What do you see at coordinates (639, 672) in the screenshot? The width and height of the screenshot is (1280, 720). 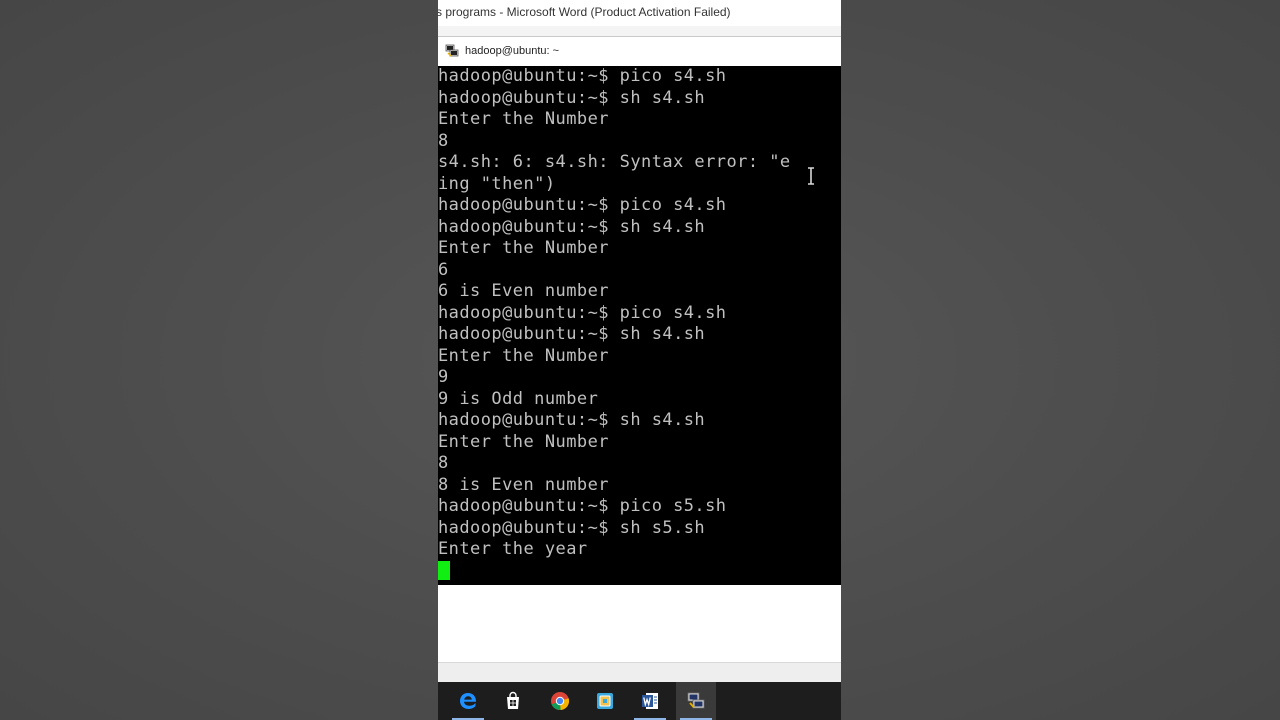 I see `window-bottom-border` at bounding box center [639, 672].